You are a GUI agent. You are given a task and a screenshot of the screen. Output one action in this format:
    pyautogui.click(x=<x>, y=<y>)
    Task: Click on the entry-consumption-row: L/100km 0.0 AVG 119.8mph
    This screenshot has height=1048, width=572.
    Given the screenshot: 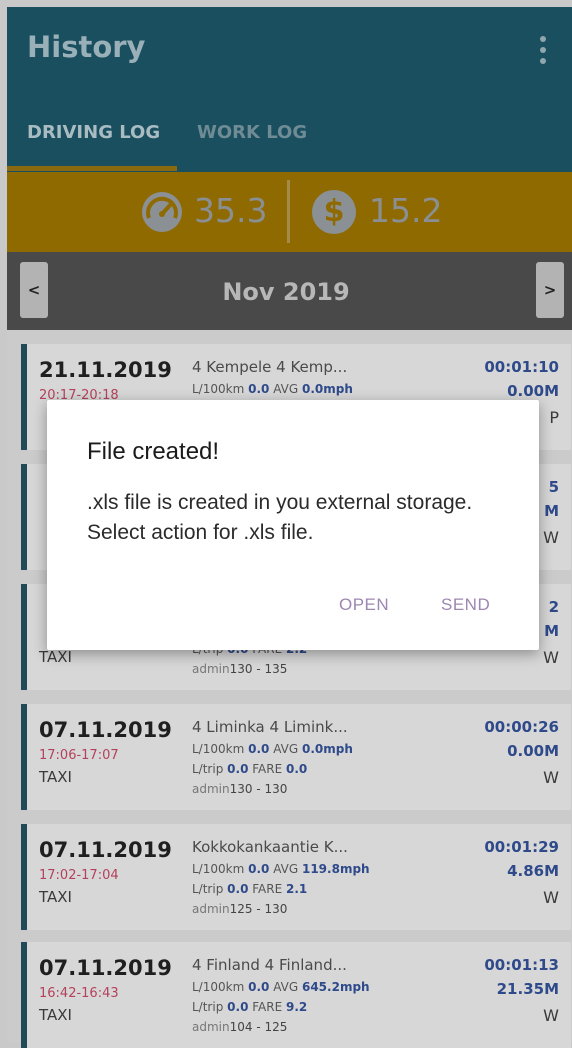 What is the action you would take?
    pyautogui.click(x=281, y=869)
    